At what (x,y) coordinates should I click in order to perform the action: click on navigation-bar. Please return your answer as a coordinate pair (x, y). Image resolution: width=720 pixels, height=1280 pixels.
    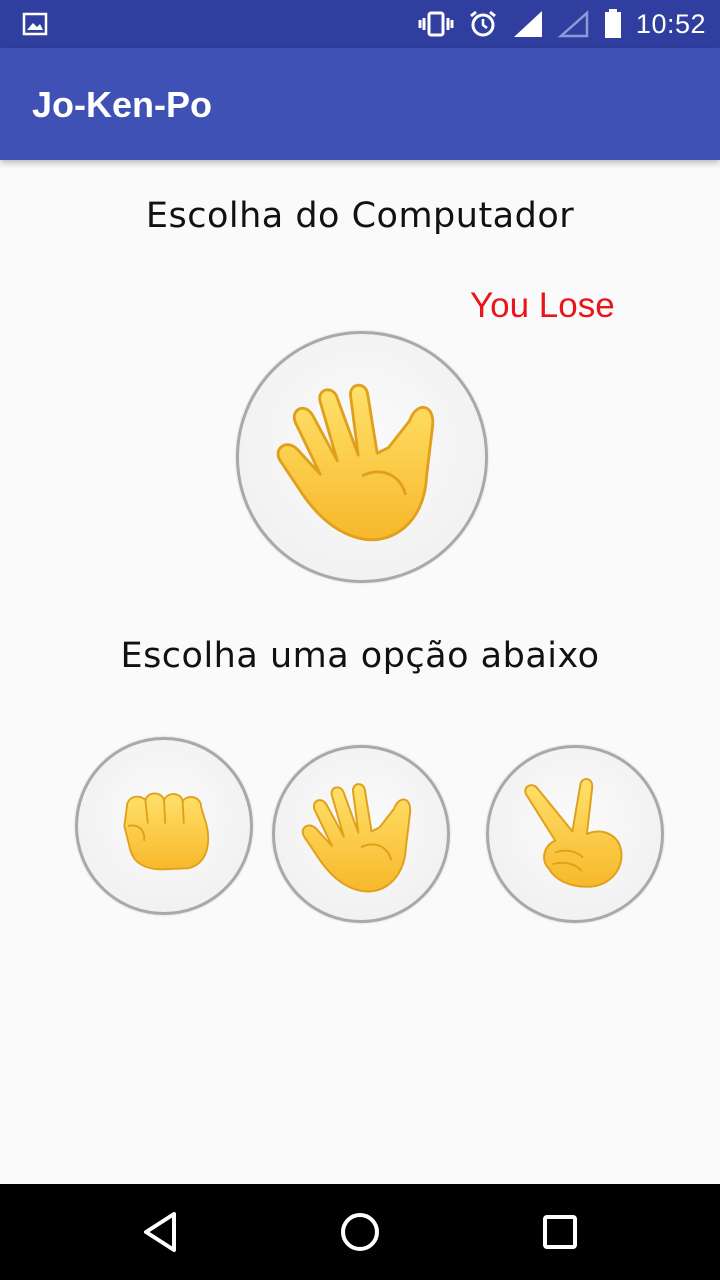
    Looking at the image, I should click on (360, 1232).